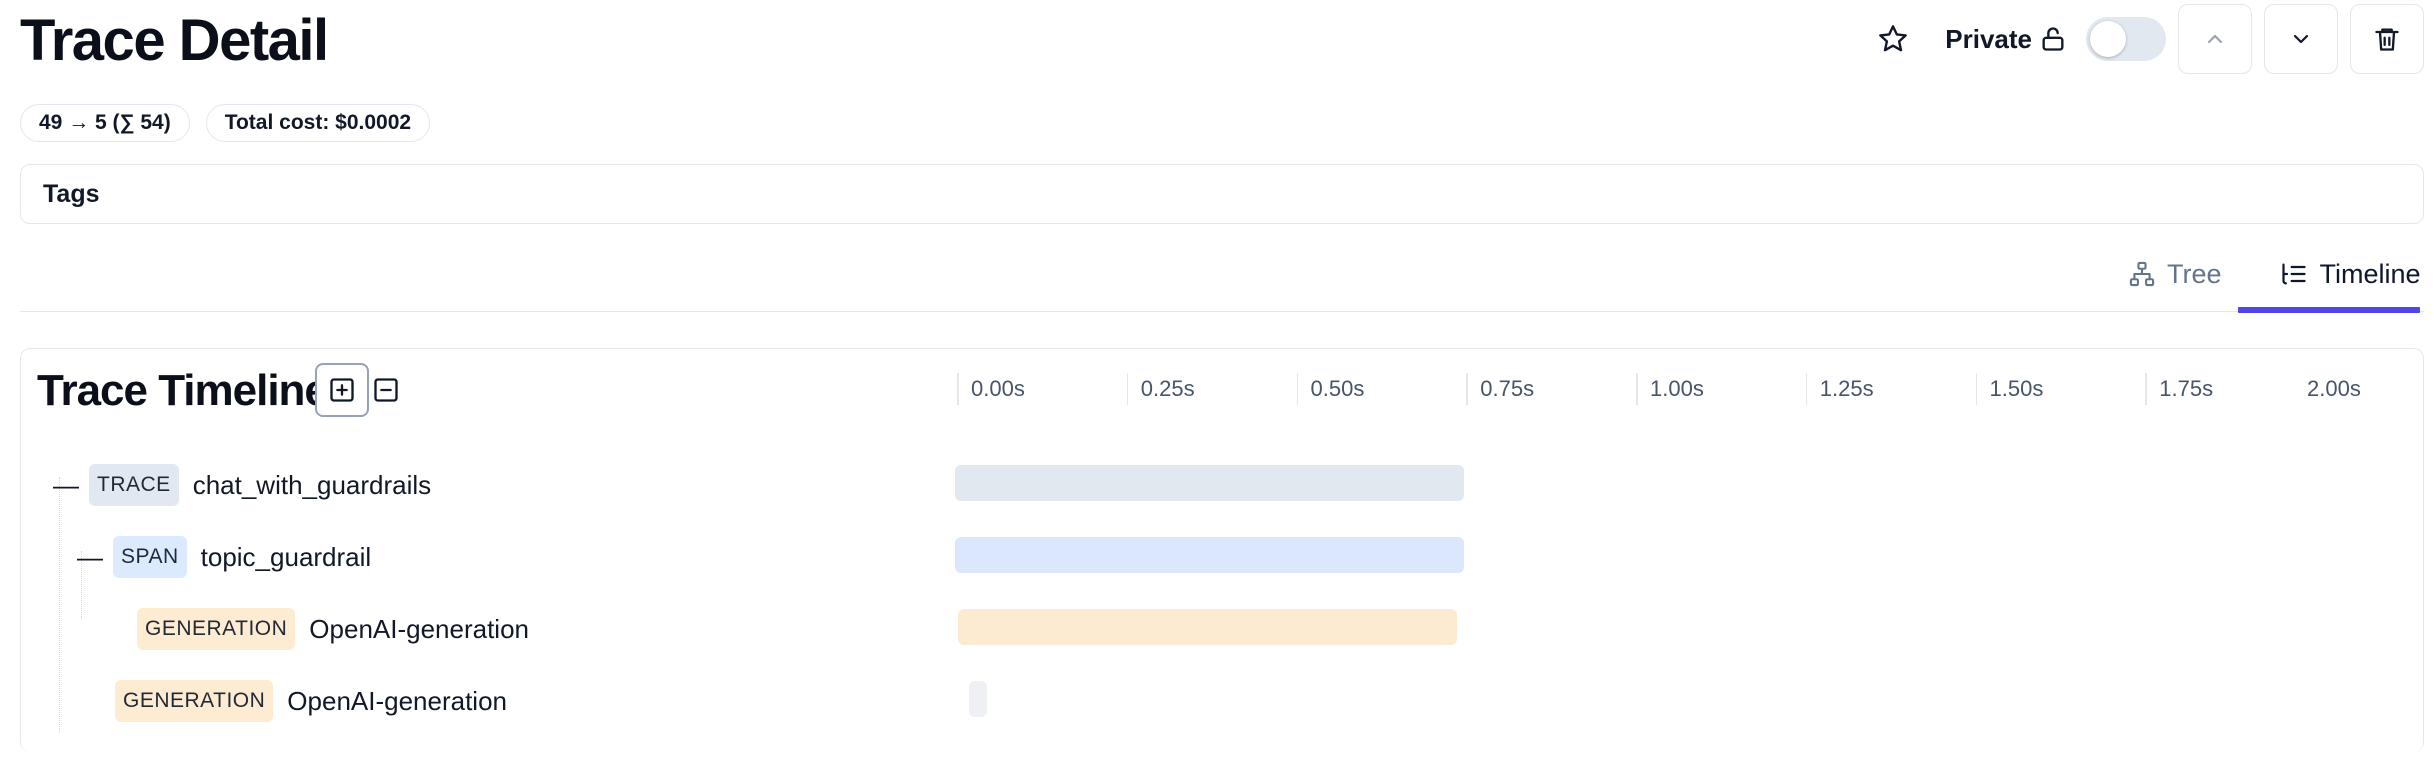  I want to click on timeline-title: Trace Timeline, so click(183, 390).